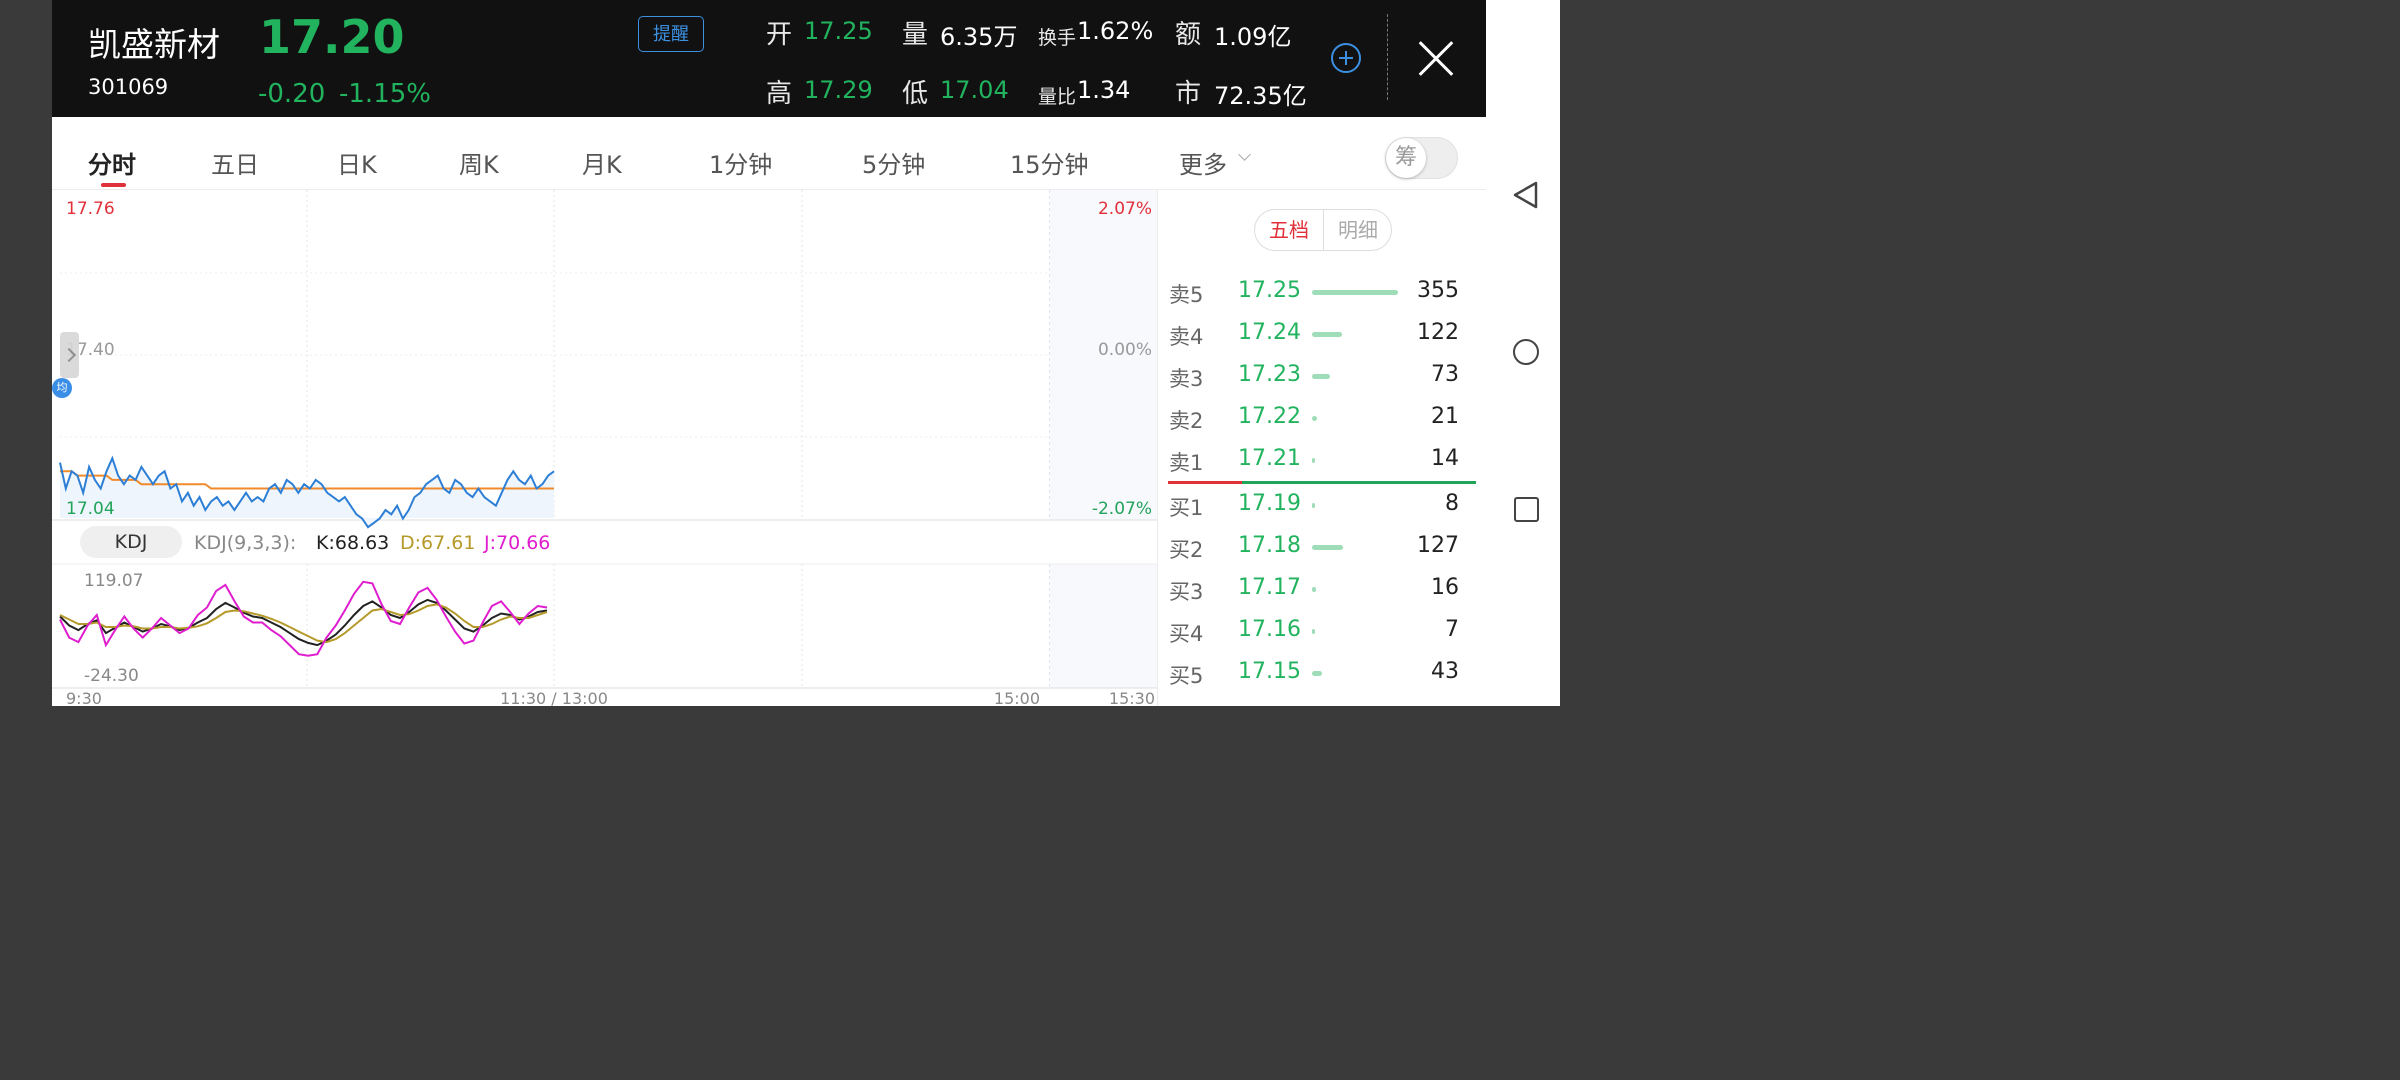  I want to click on level-label: 买4, so click(1186, 634).